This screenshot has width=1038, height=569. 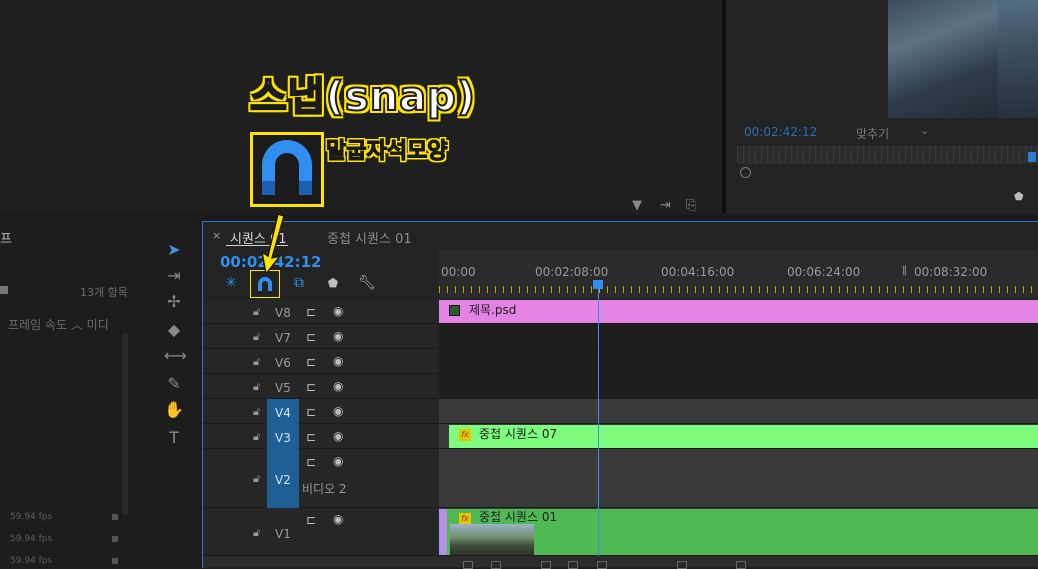 What do you see at coordinates (951, 272) in the screenshot?
I see `ruler-label: 00:08:32:00` at bounding box center [951, 272].